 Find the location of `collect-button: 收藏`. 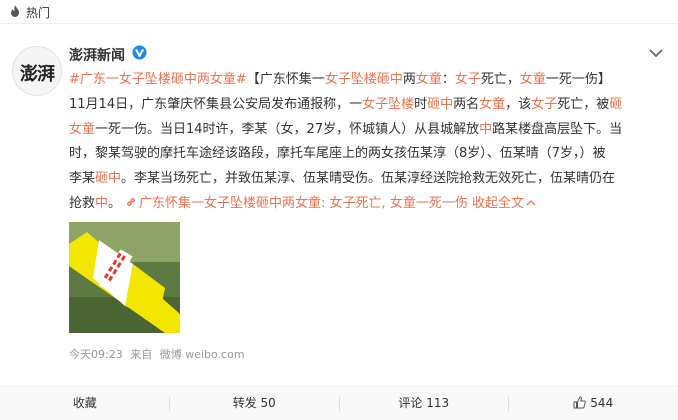

collect-button: 收藏 is located at coordinates (85, 403).